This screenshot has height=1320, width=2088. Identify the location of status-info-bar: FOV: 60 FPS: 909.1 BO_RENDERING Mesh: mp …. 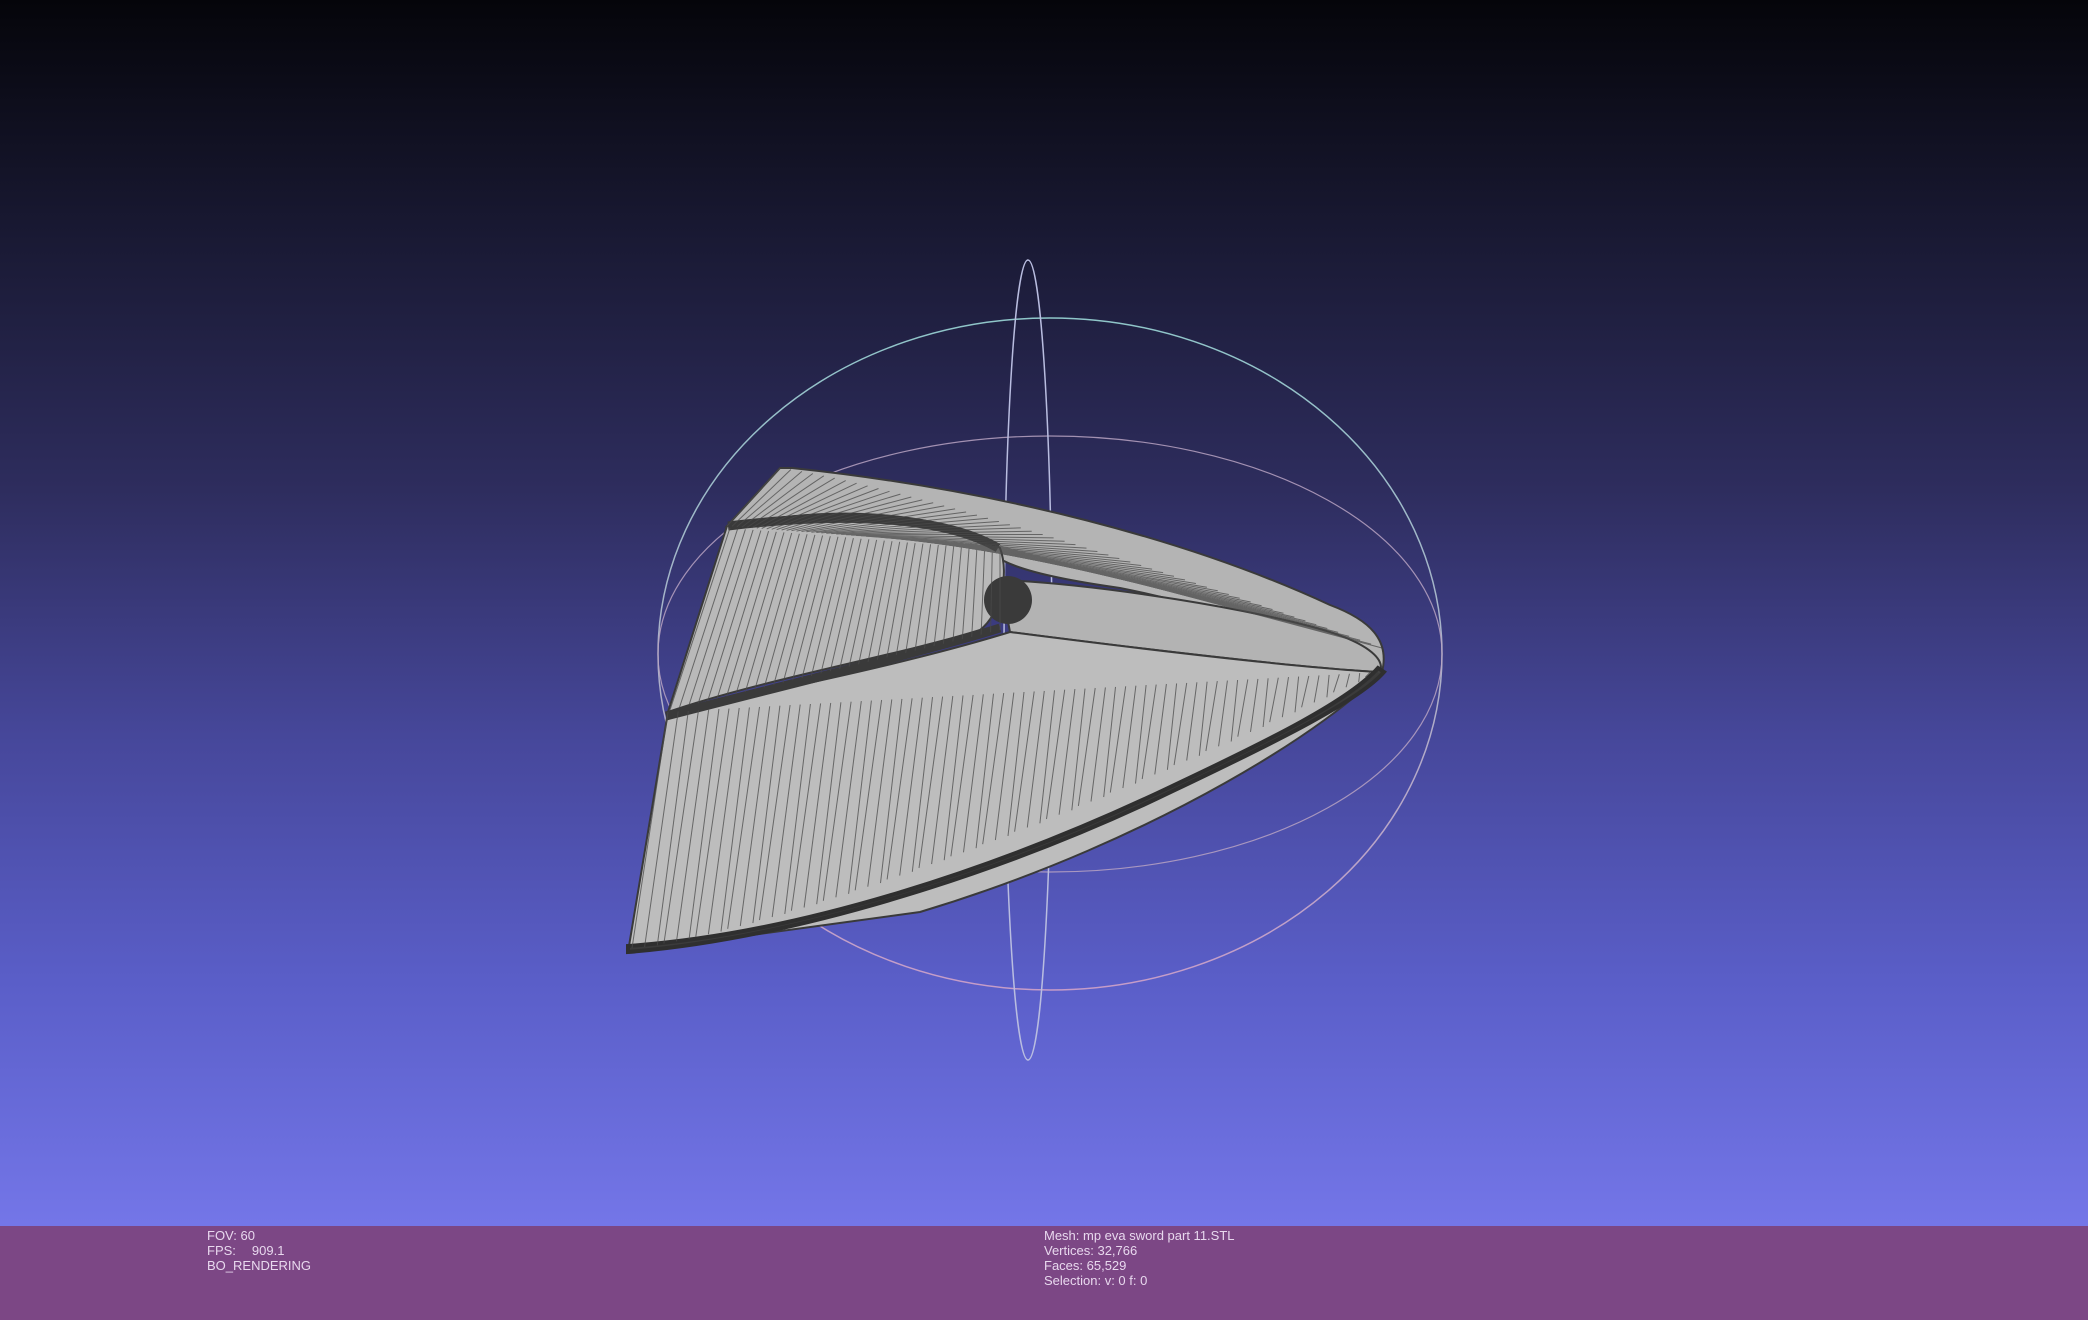
(1044, 1273).